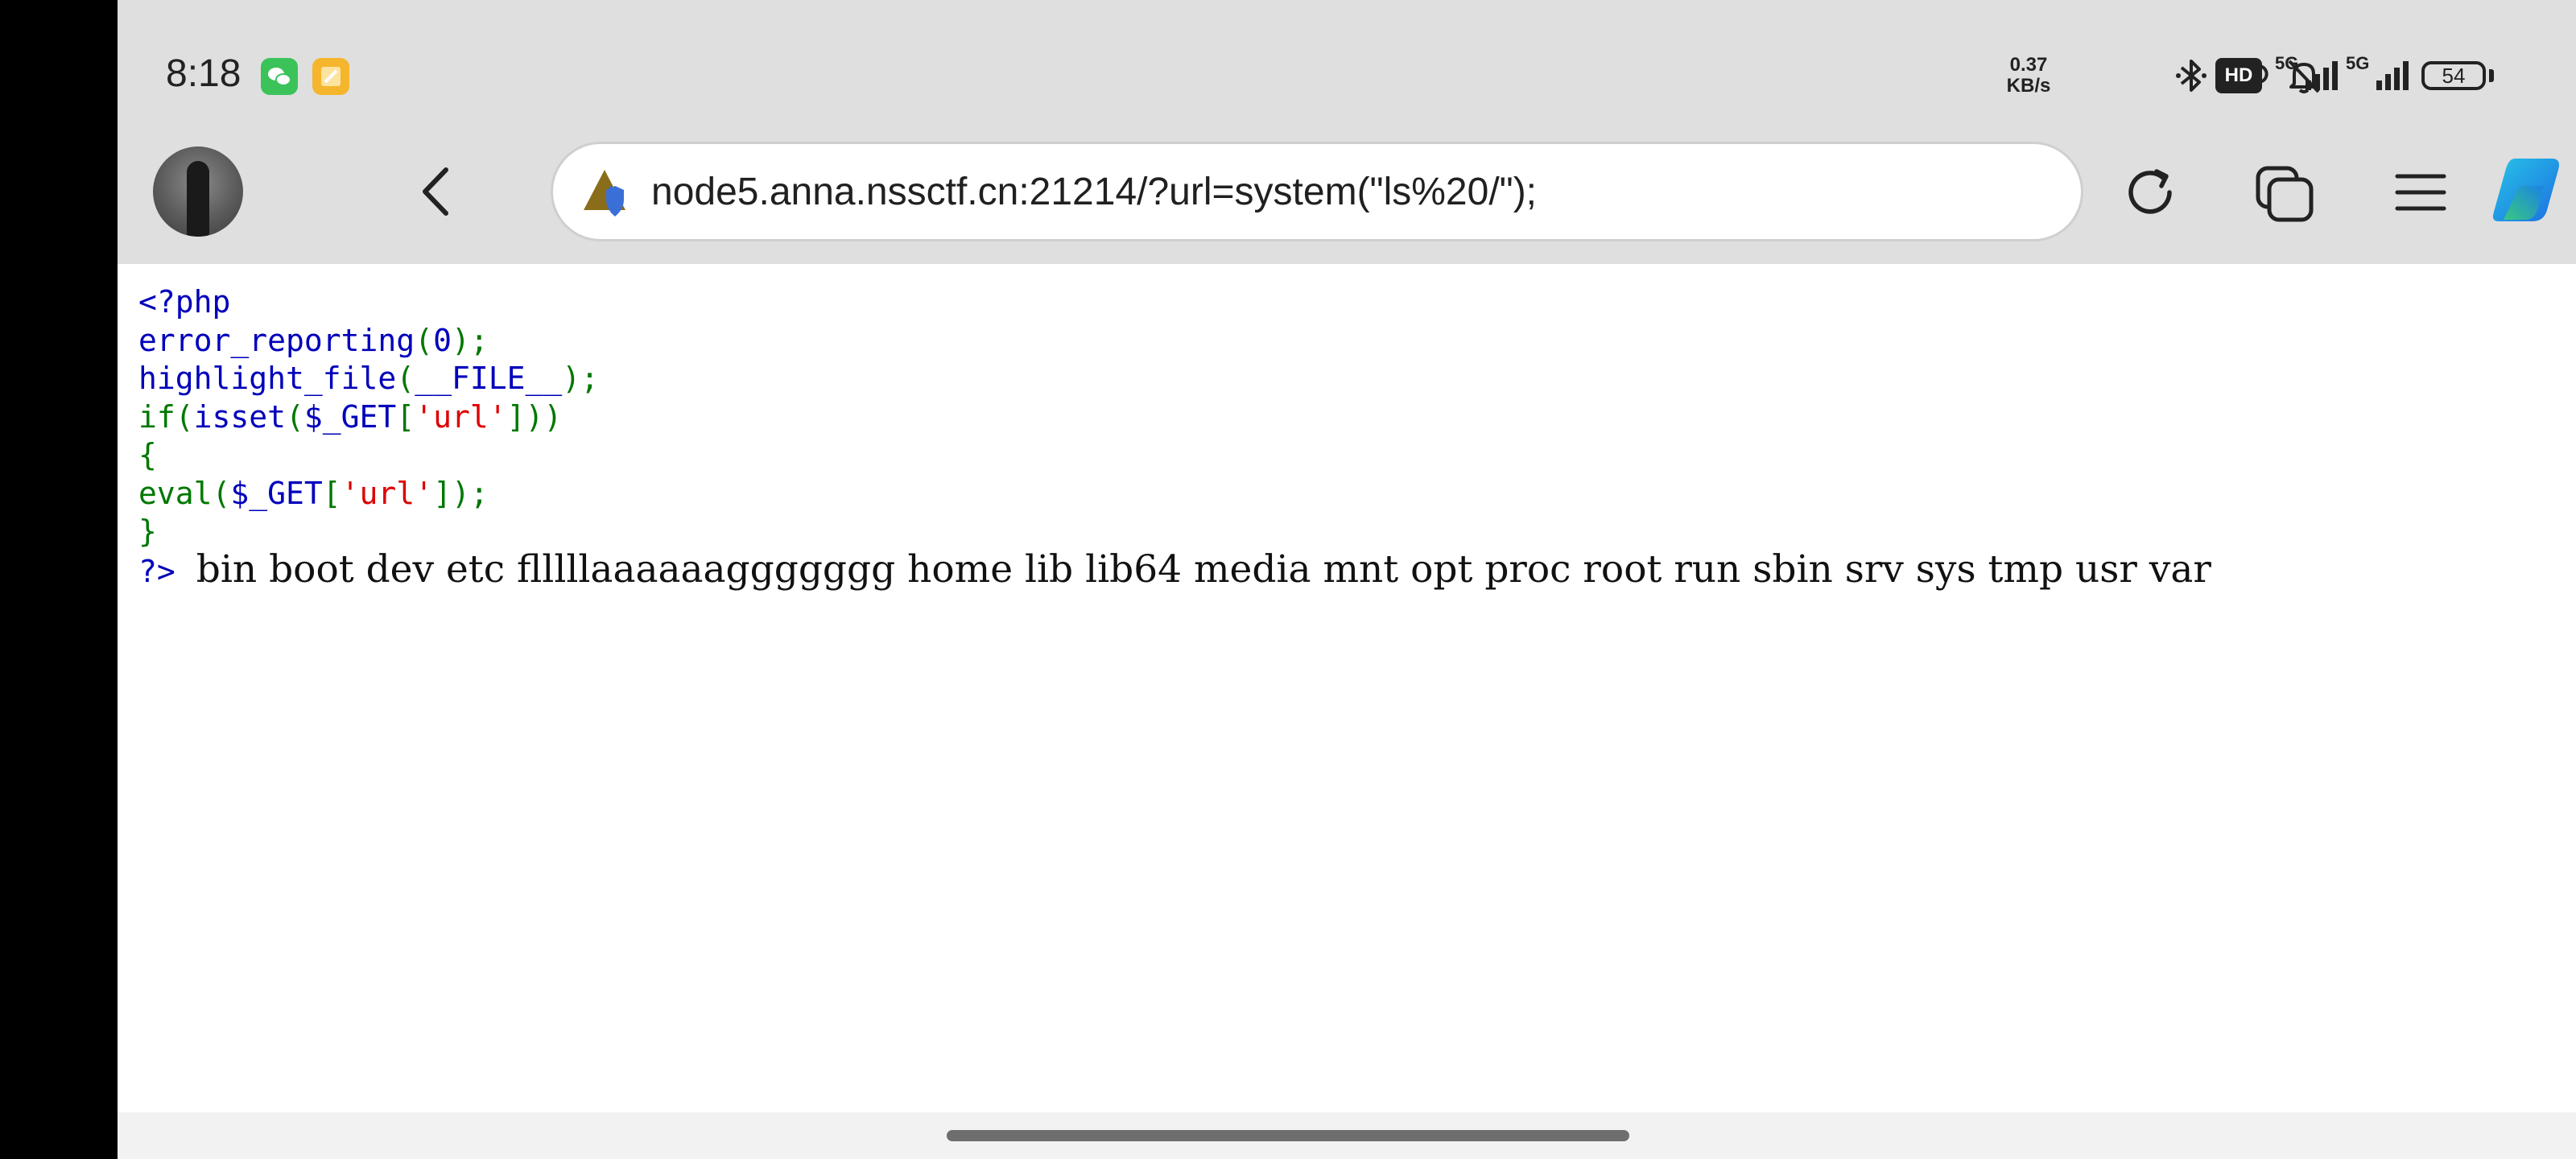 The width and height of the screenshot is (2576, 1159). Describe the element at coordinates (2491, 75) in the screenshot. I see `battery-tip` at that location.